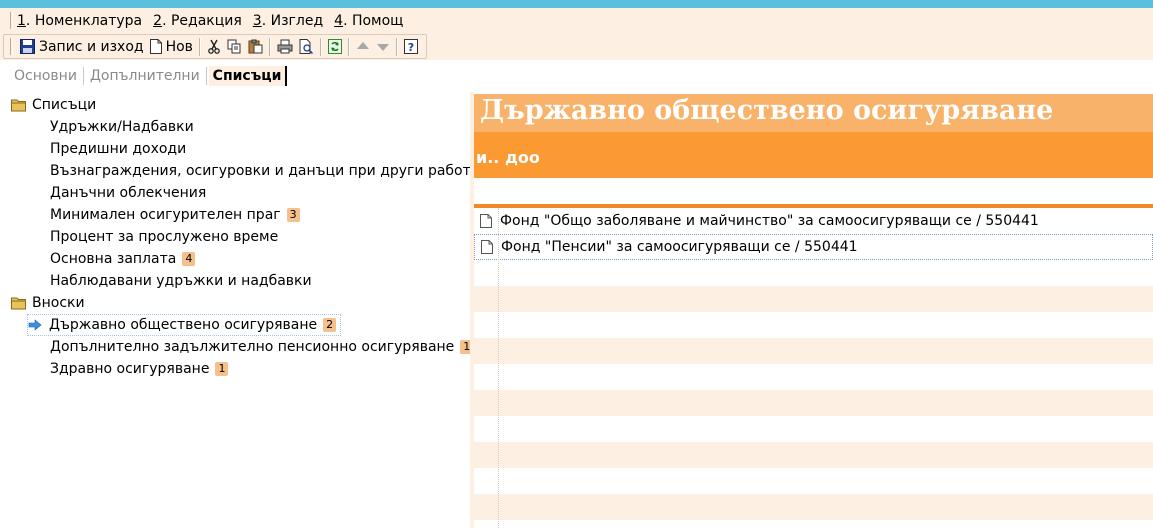 The height and width of the screenshot is (528, 1153). Describe the element at coordinates (576, 46) in the screenshot. I see `toolbar: Запис и изход Нов ?` at that location.